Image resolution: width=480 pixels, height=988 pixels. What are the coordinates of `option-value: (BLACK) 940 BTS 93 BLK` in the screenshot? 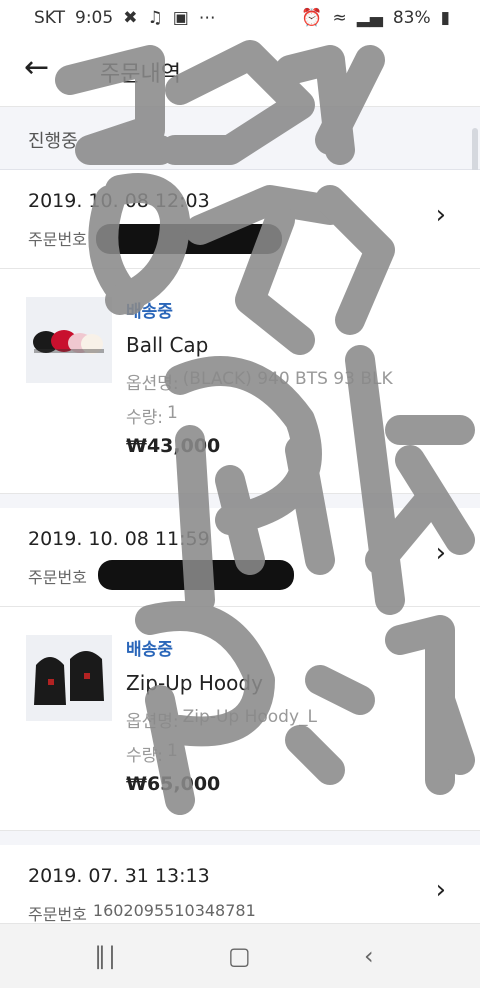 It's located at (287, 379).